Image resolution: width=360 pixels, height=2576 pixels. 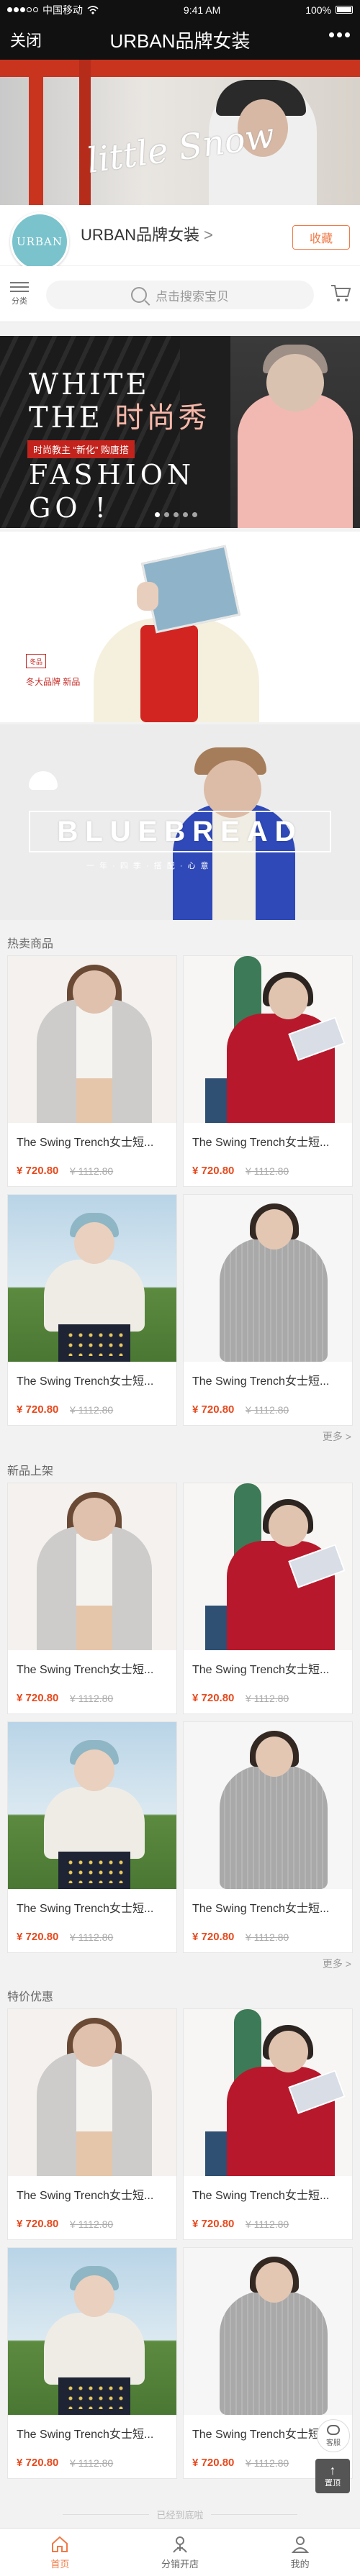 What do you see at coordinates (339, 34) in the screenshot?
I see `more-options-icon` at bounding box center [339, 34].